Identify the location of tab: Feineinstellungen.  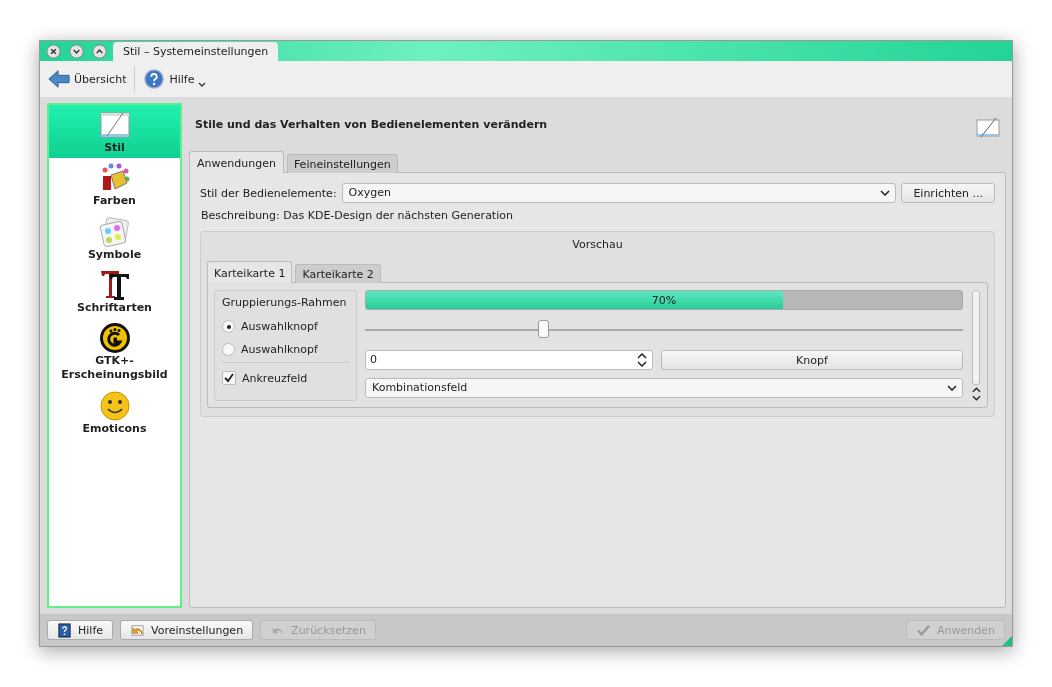
(342, 163).